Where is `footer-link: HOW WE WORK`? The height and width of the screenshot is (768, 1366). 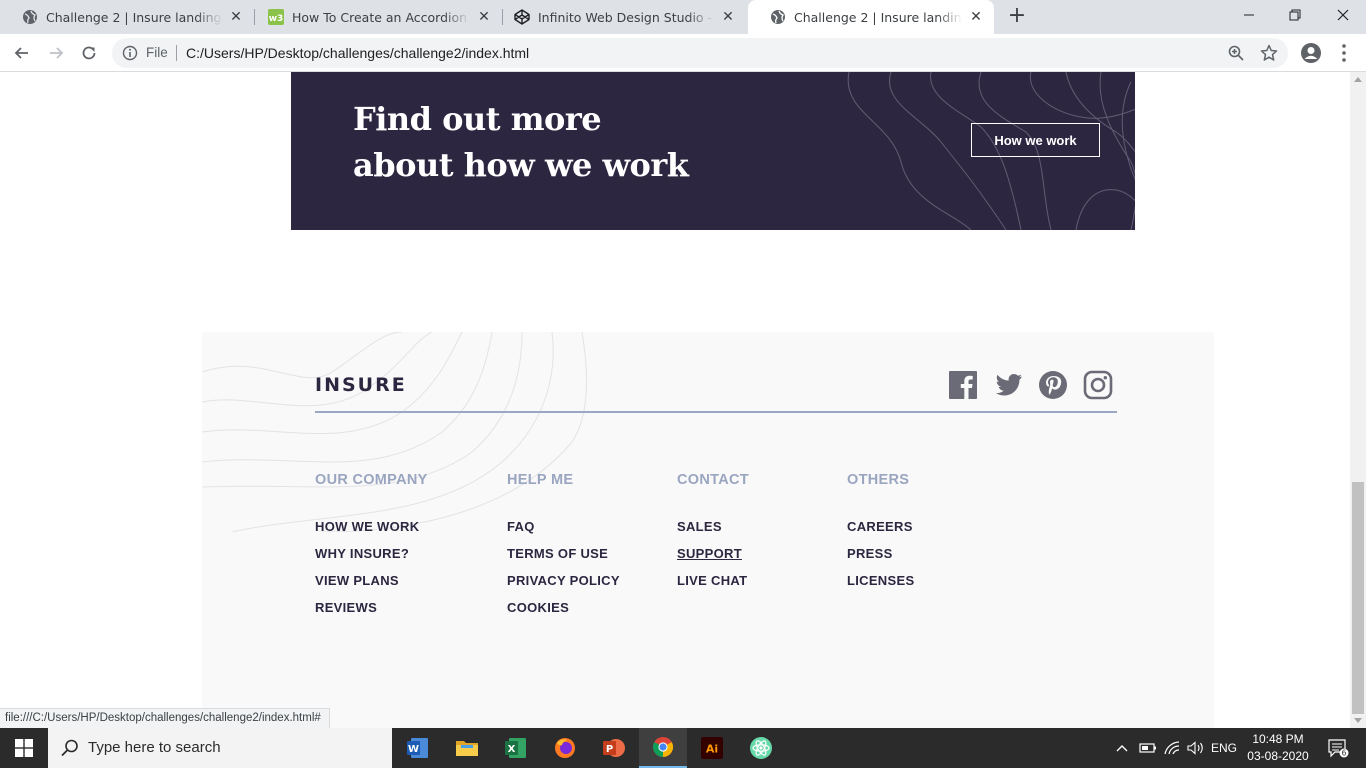 footer-link: HOW WE WORK is located at coordinates (371, 532).